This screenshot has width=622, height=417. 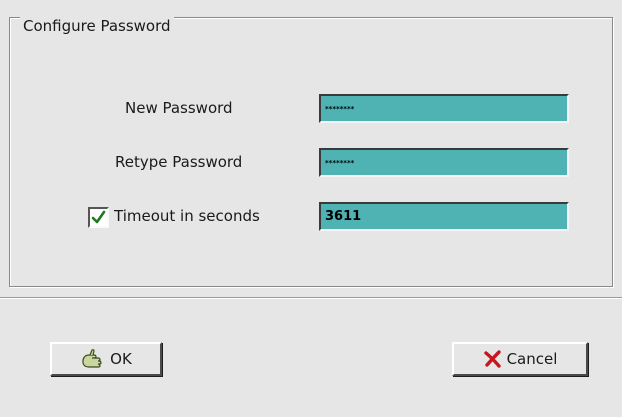 What do you see at coordinates (93, 359) in the screenshot?
I see `ok-hand-icon` at bounding box center [93, 359].